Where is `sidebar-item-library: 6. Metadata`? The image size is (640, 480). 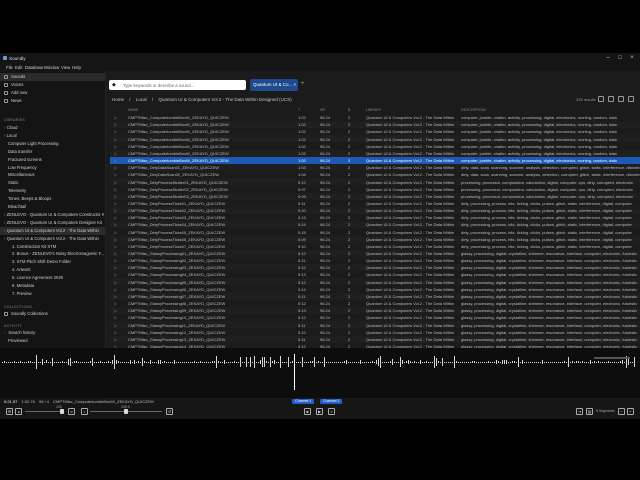 sidebar-item-library: 6. Metadata is located at coordinates (58, 286).